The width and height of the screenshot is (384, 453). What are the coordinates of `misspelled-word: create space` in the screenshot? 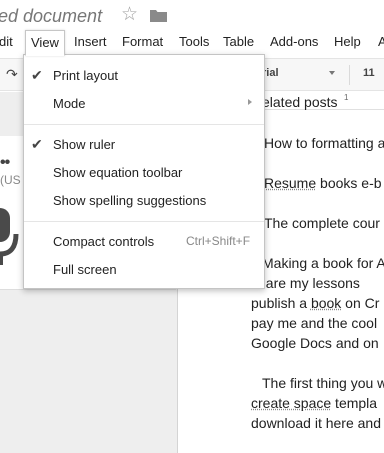 It's located at (291, 403).